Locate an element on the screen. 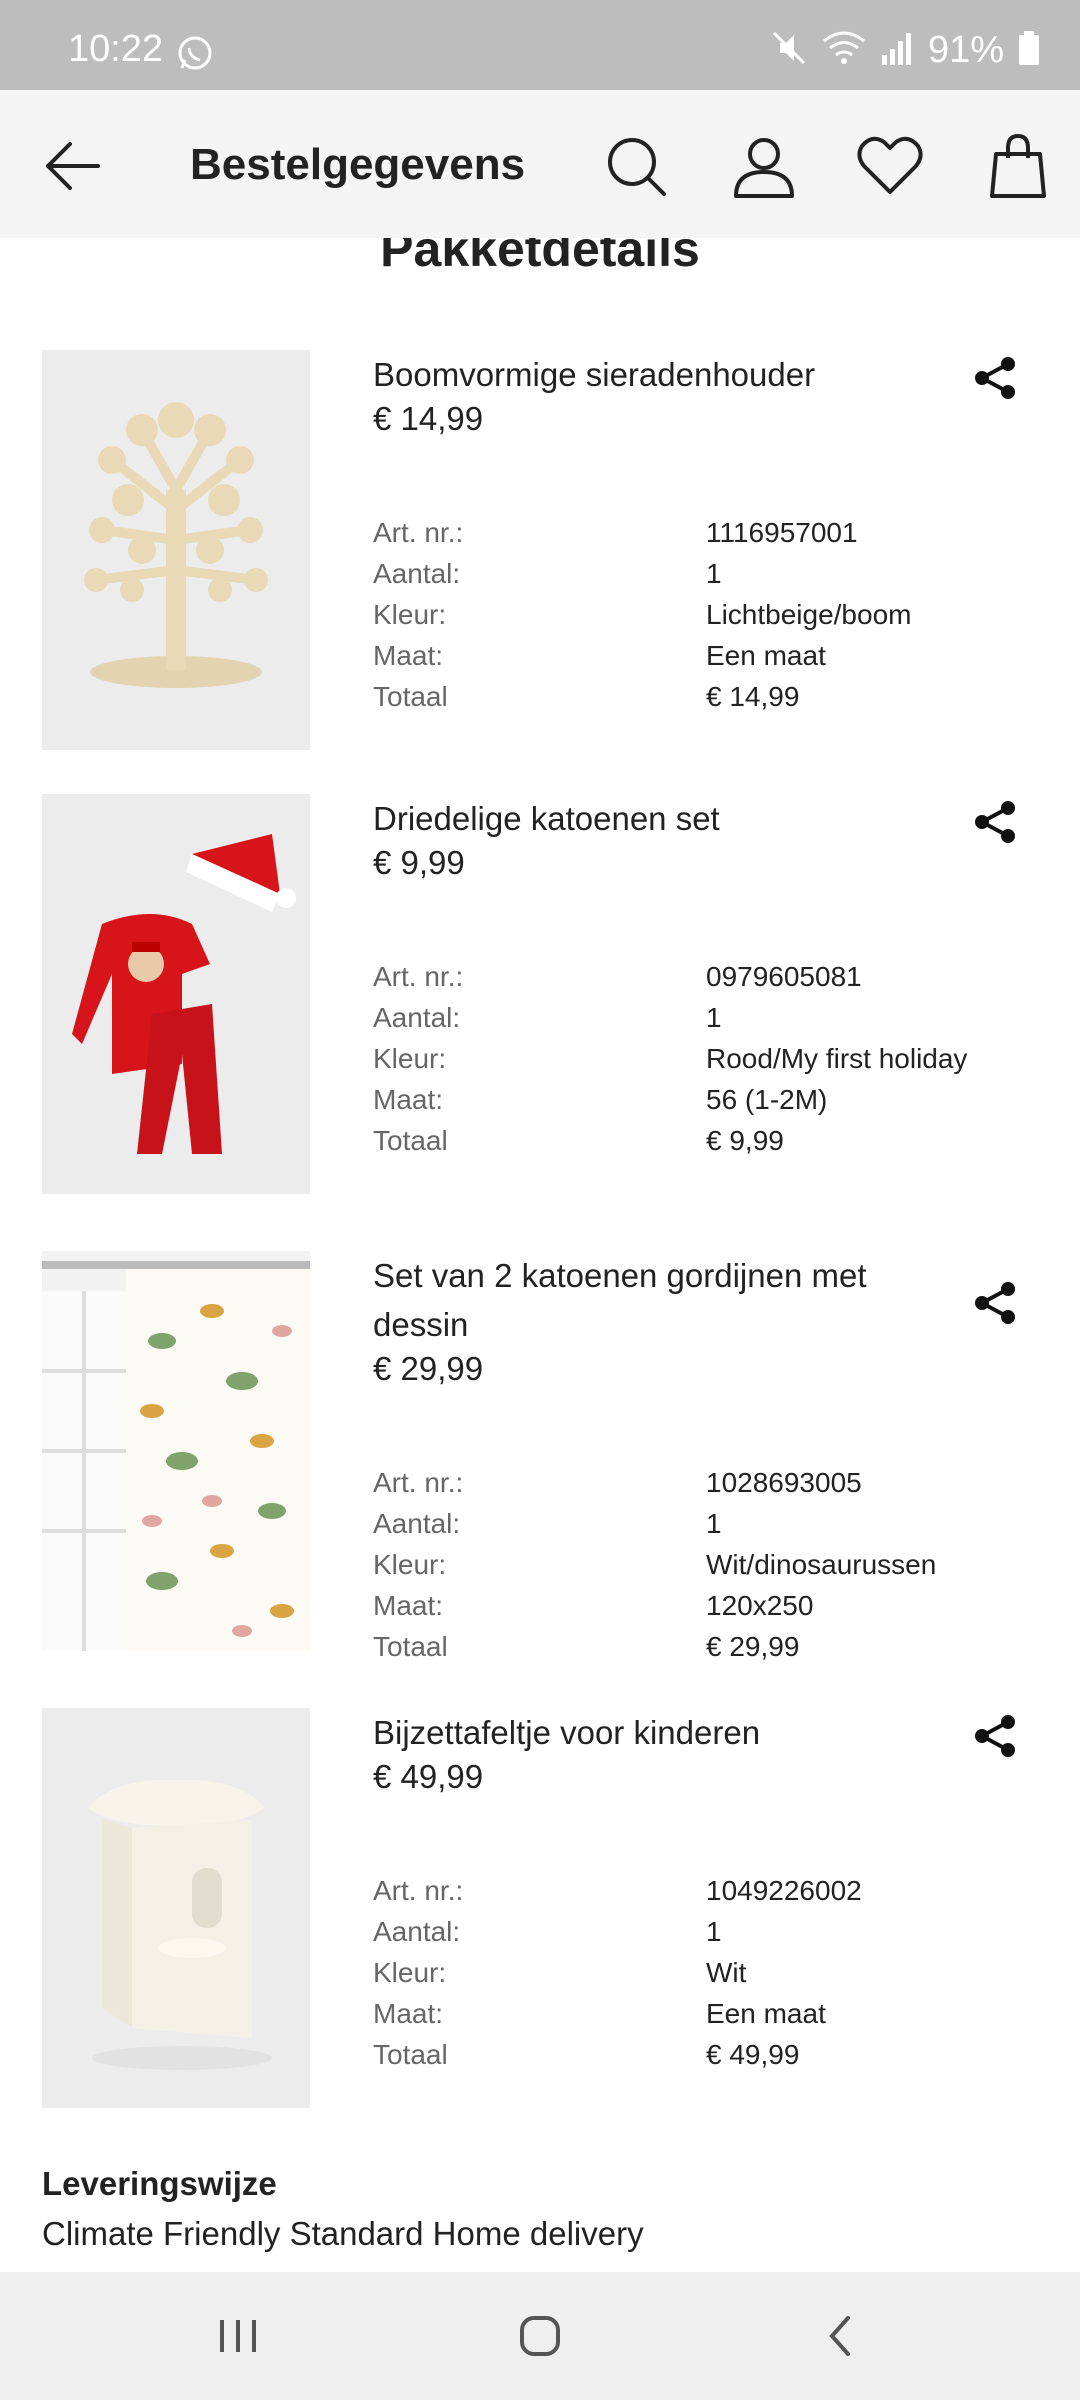  art-value: 1116957001 is located at coordinates (782, 532).